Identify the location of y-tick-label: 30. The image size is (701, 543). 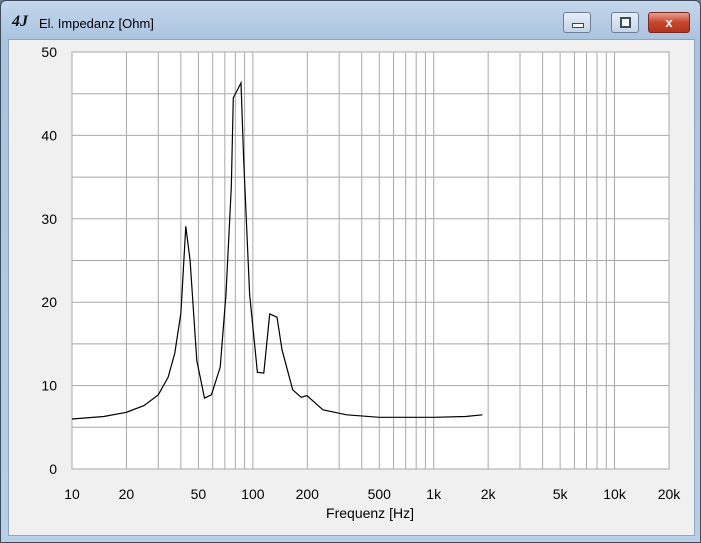
(49, 219).